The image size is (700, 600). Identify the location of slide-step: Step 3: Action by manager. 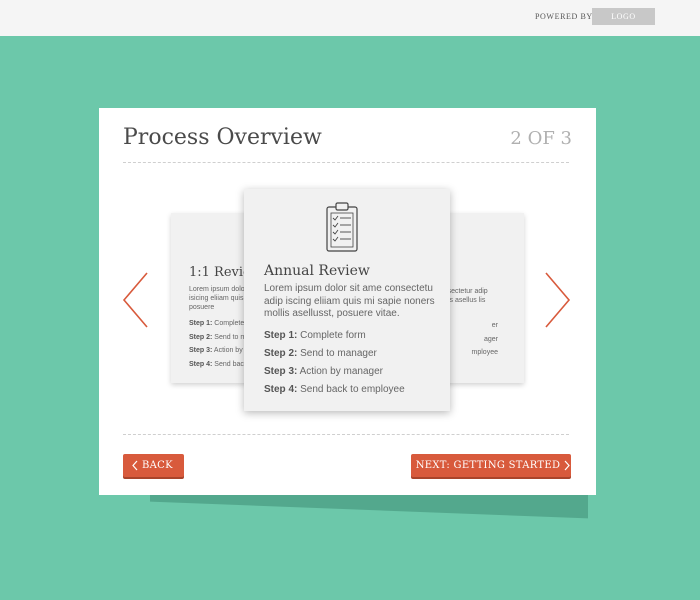
(354, 372).